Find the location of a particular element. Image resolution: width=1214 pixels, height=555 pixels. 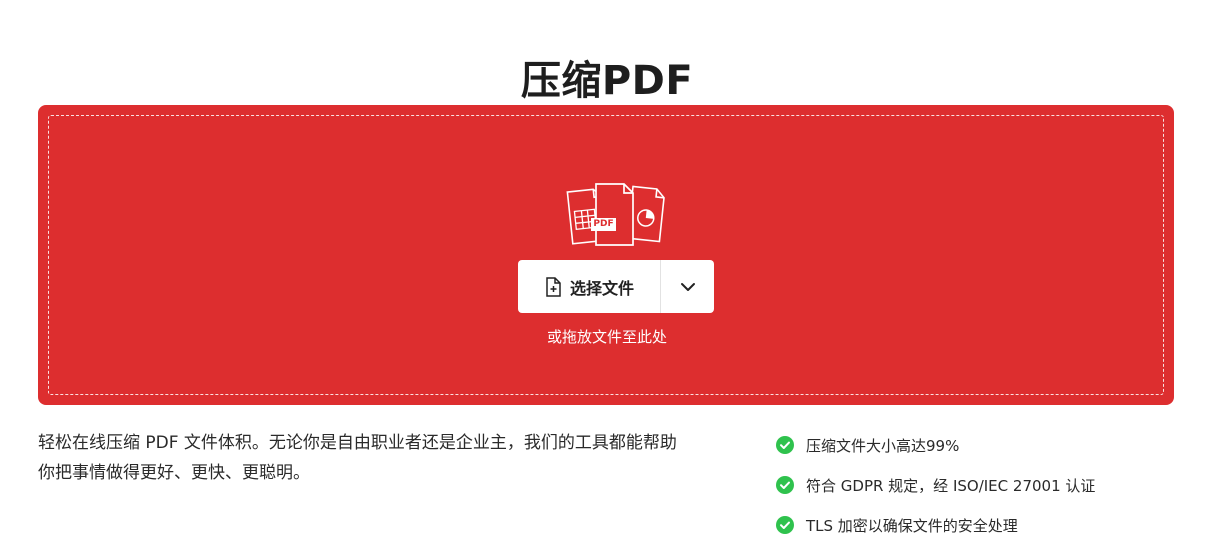

page-title: 压缩PDF is located at coordinates (607, 80).